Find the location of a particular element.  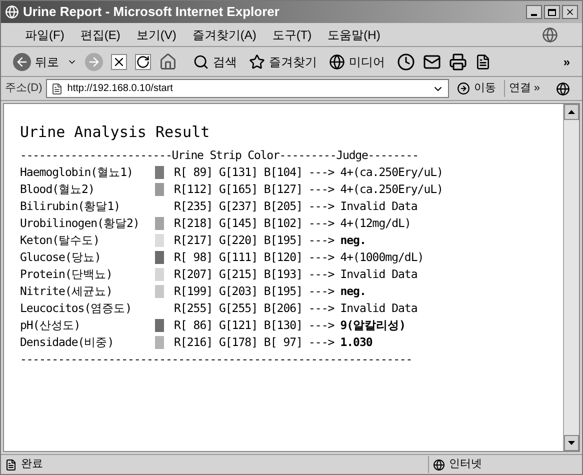

rgb-value: R[218] G[145] B[102] is located at coordinates (238, 223).